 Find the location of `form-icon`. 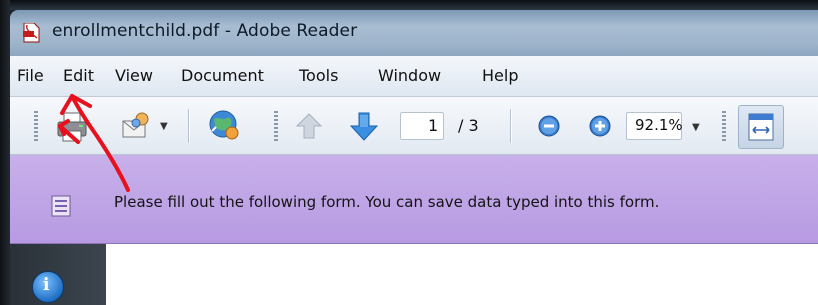

form-icon is located at coordinates (61, 206).